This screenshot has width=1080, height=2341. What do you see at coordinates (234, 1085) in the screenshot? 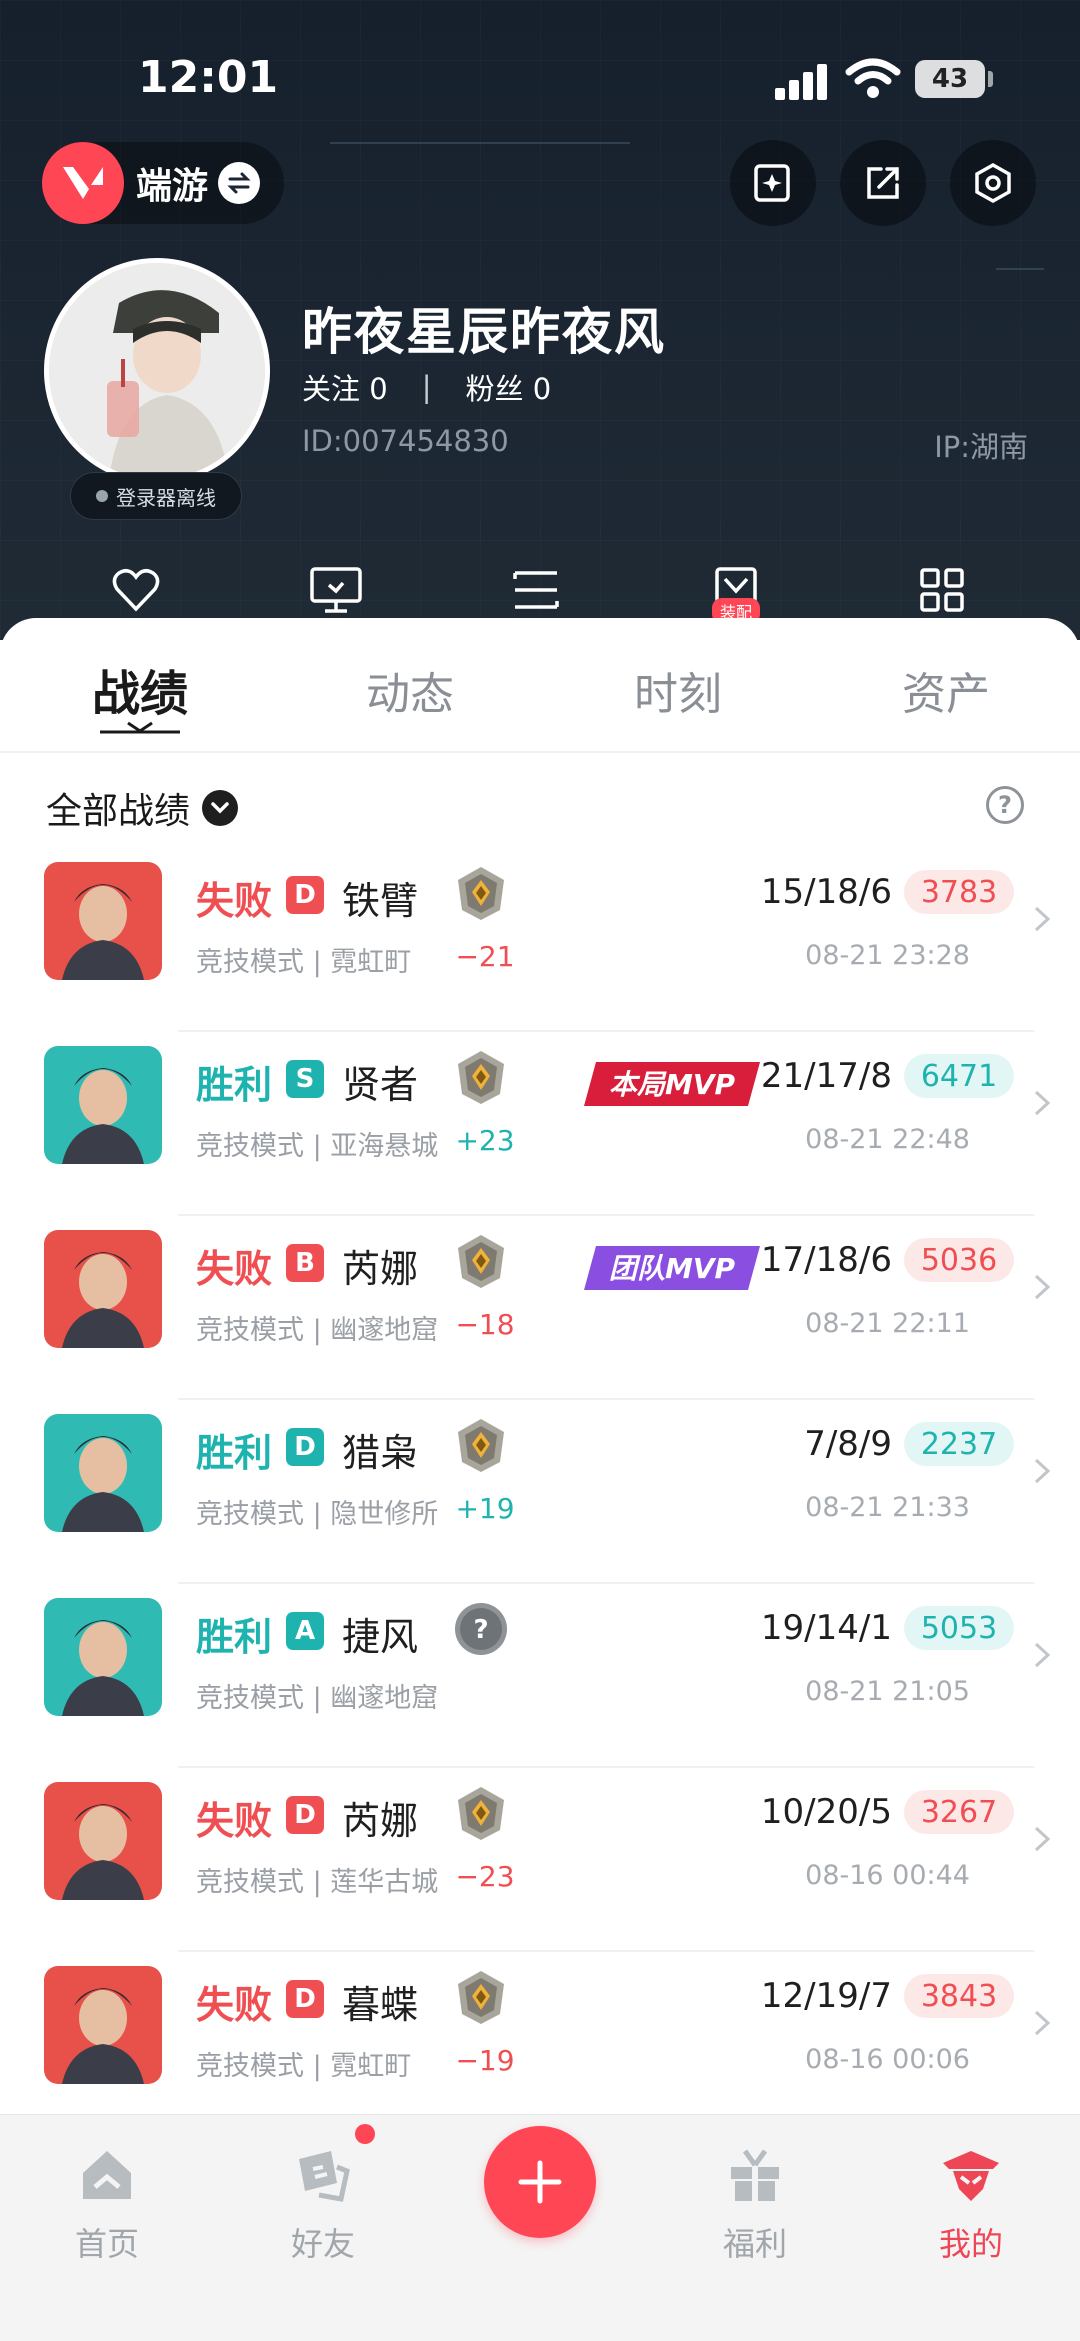
I see `match-result: 胜利` at bounding box center [234, 1085].